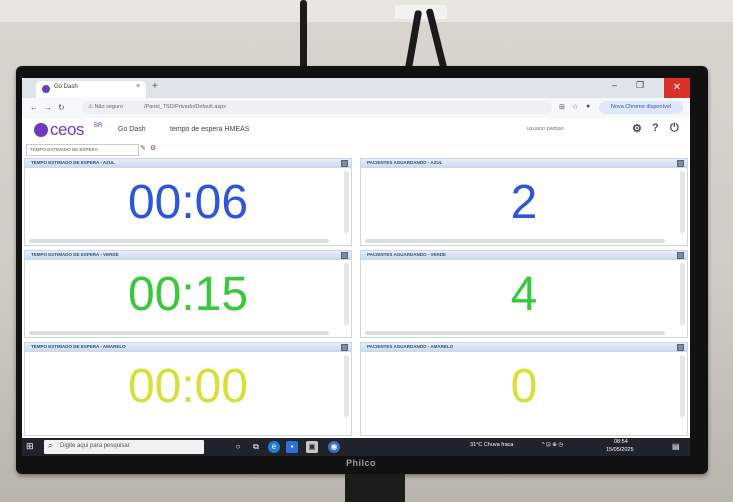 The width and height of the screenshot is (733, 502). Describe the element at coordinates (155, 86) in the screenshot. I see `new-tab-button: +` at that location.